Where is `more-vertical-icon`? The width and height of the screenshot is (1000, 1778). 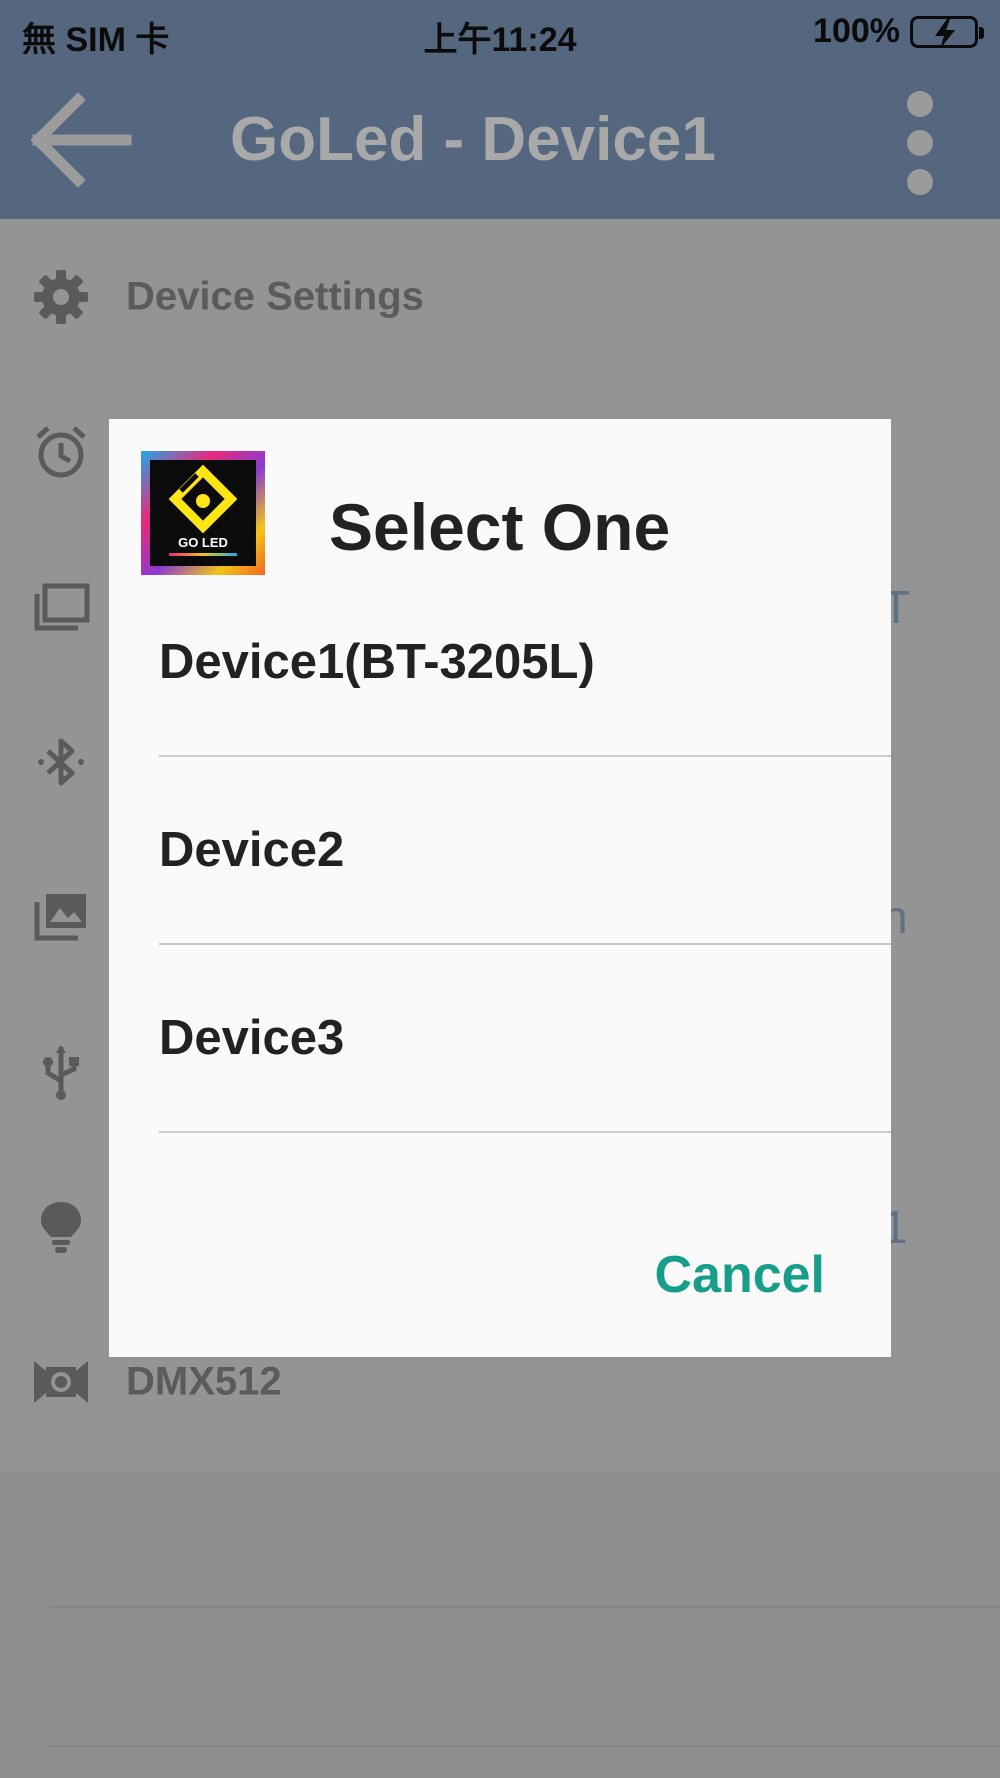 more-vertical-icon is located at coordinates (920, 143).